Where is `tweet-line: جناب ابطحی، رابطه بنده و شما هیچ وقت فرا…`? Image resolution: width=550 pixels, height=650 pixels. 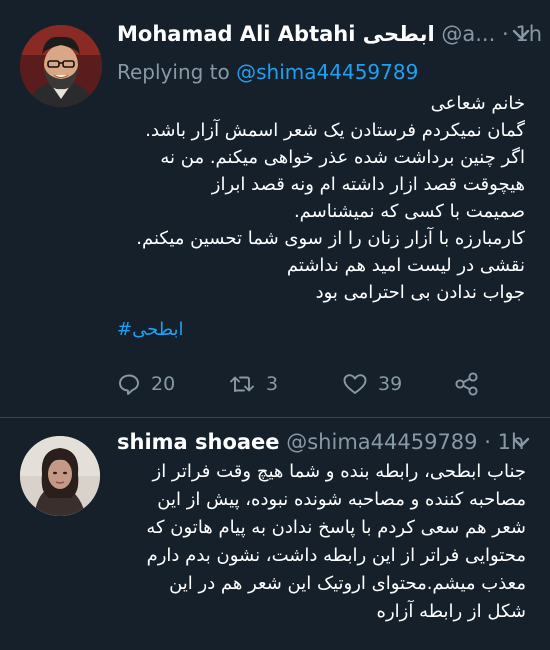
tweet-line: جناب ابطحی، رابطه بنده و شما هیچ وقت فرا… is located at coordinates (339, 471).